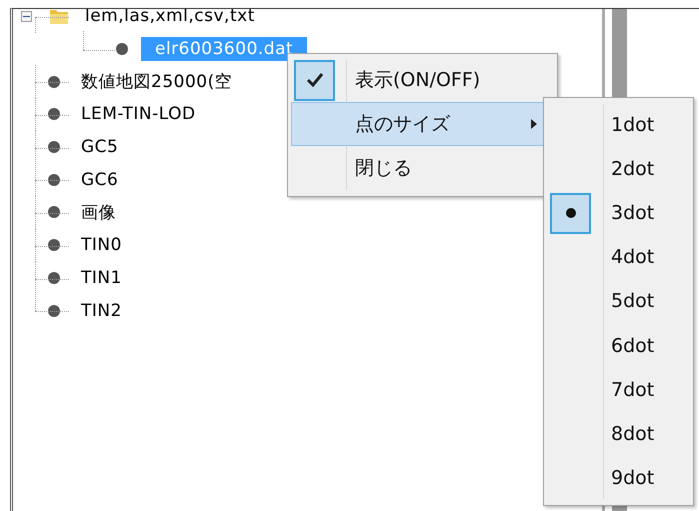 The height and width of the screenshot is (511, 699). Describe the element at coordinates (315, 80) in the screenshot. I see `check-icon` at that location.